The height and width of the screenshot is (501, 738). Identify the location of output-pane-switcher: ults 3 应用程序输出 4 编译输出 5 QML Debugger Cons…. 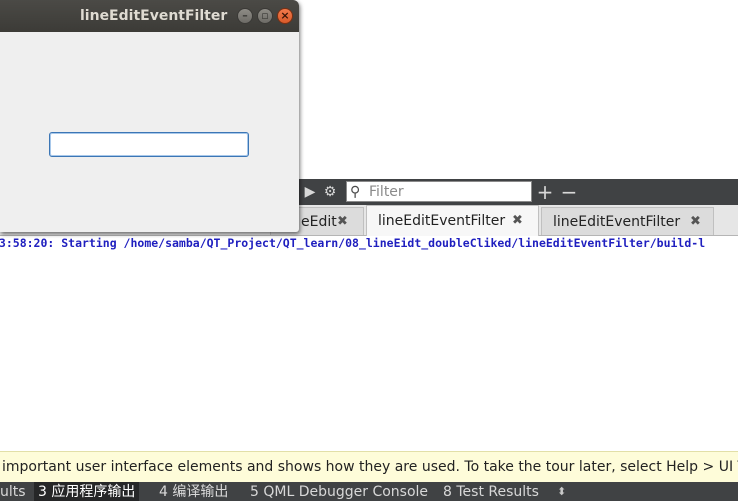
(369, 491).